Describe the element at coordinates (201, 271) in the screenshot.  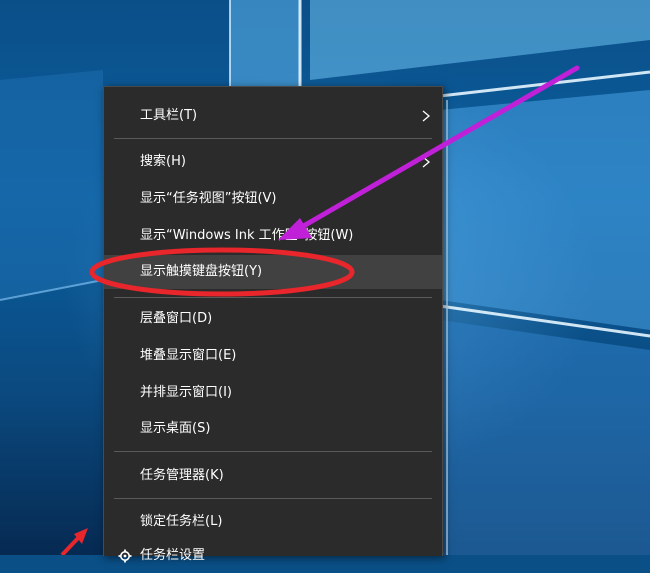
I see `menu-item-label: 显示触摸键盘按钮(Y)` at that location.